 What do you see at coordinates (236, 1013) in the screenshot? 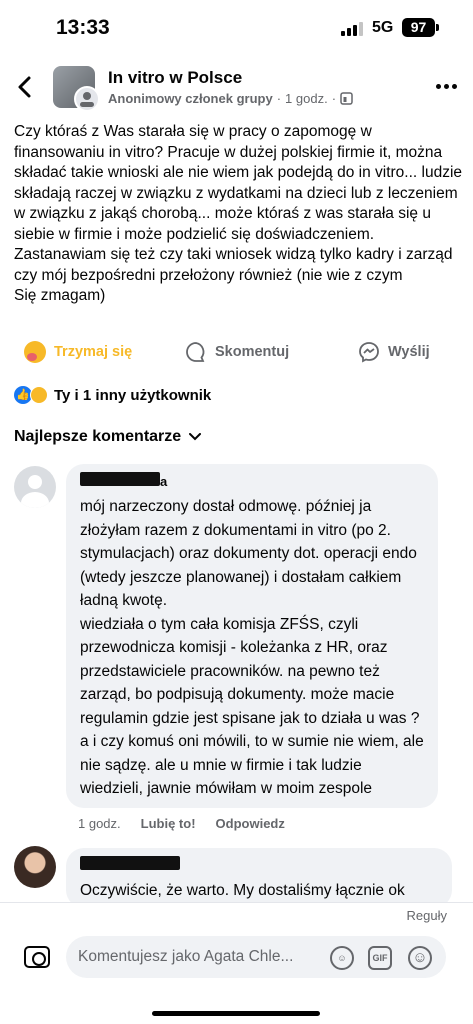
I see `home-indicator` at bounding box center [236, 1013].